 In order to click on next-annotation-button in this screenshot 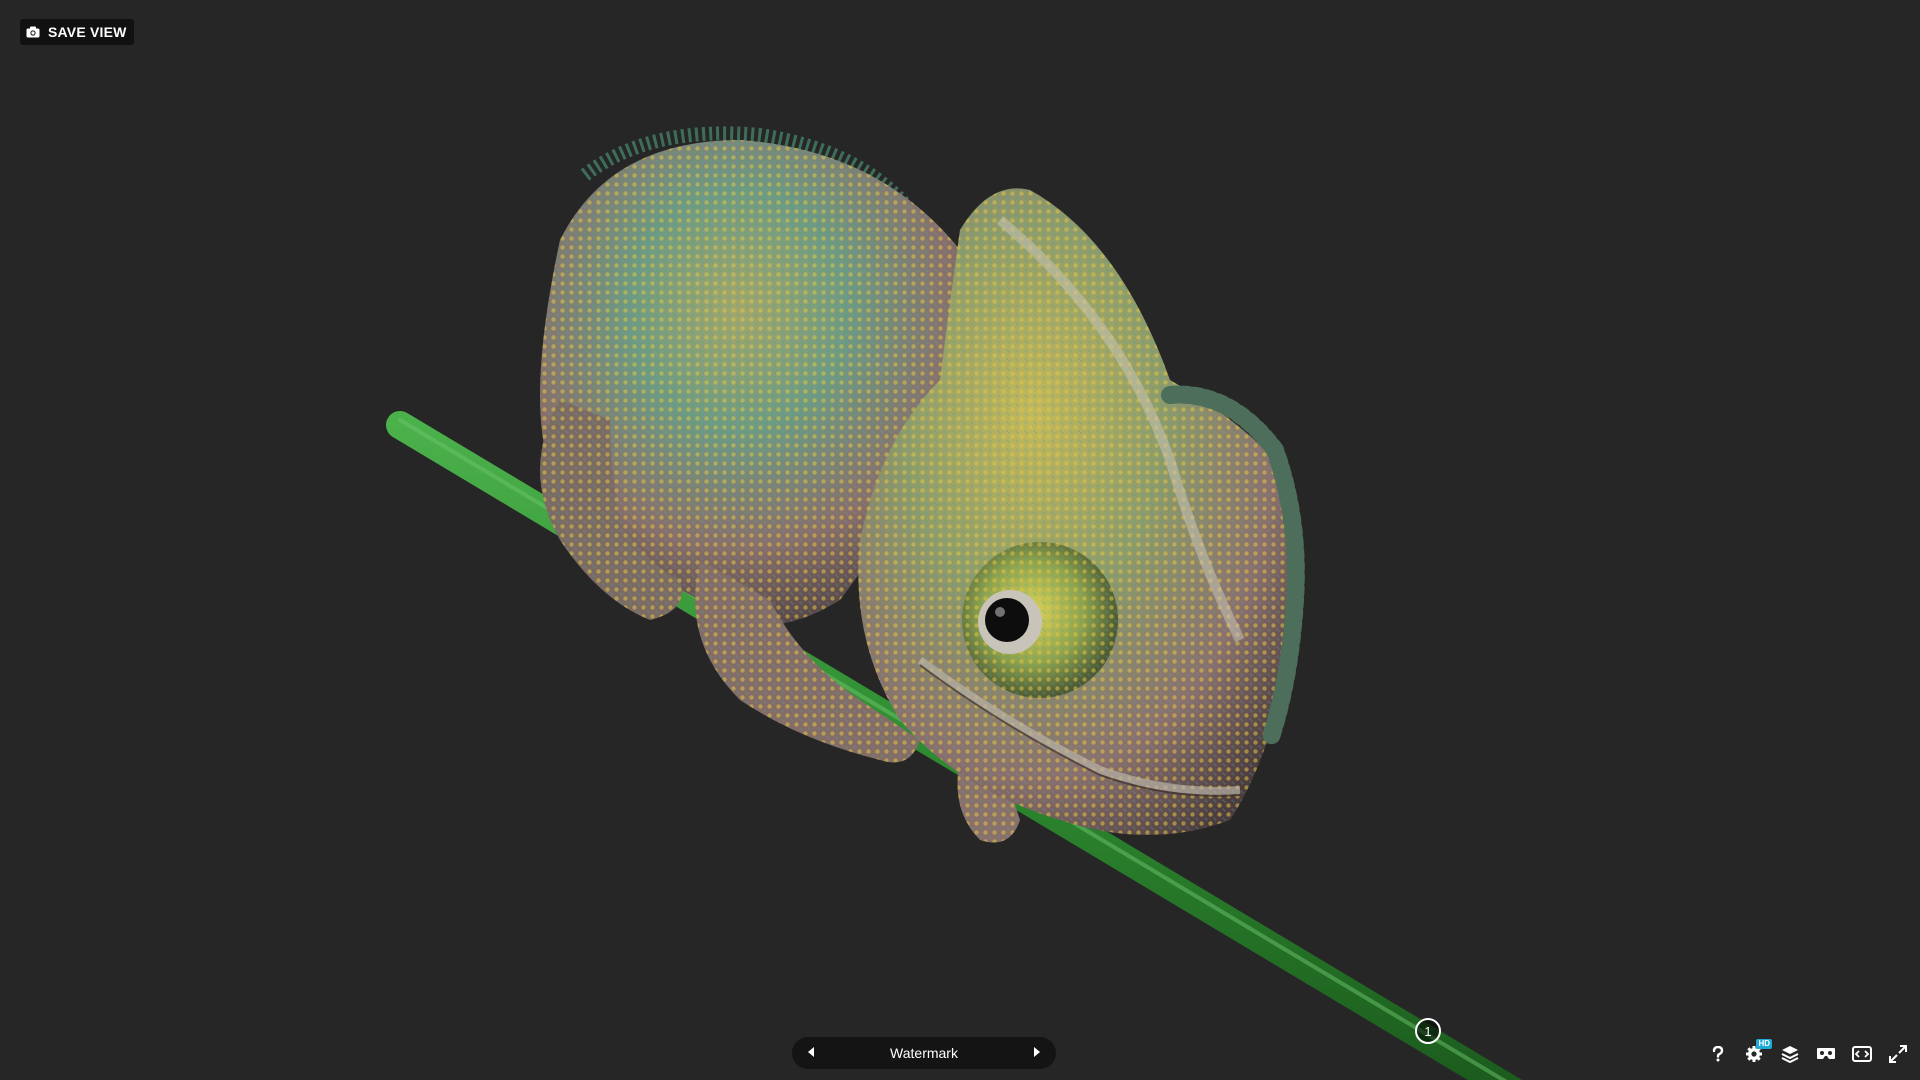, I will do `click(1036, 1053)`.